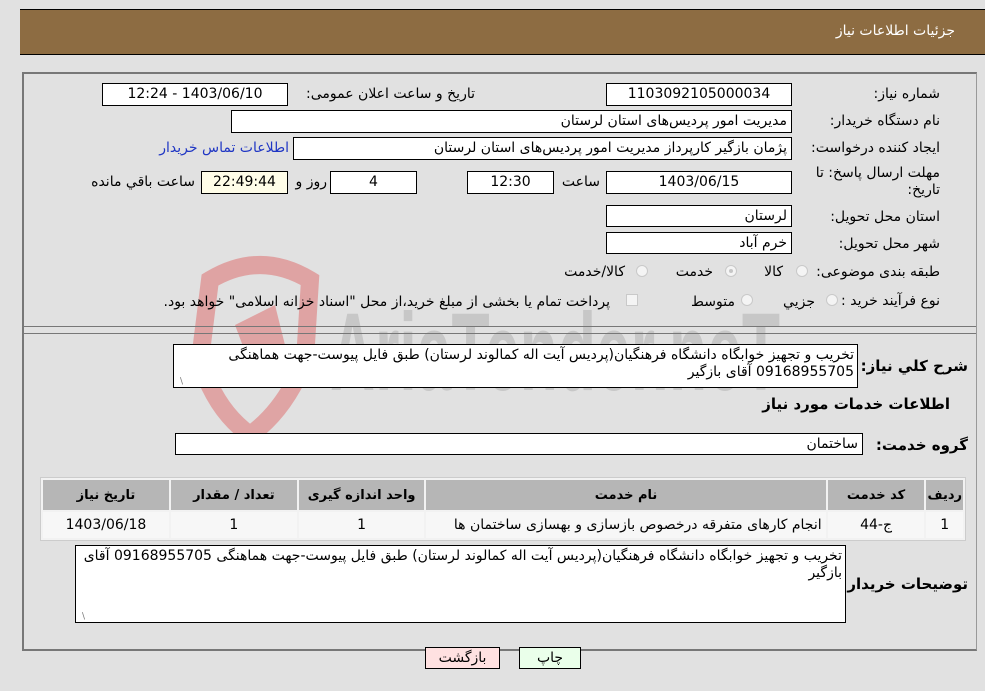 The image size is (985, 691). Describe the element at coordinates (390, 94) in the screenshot. I see `announce-datetime-label: تاریخ و ساعت اعلان عمومی:` at that location.